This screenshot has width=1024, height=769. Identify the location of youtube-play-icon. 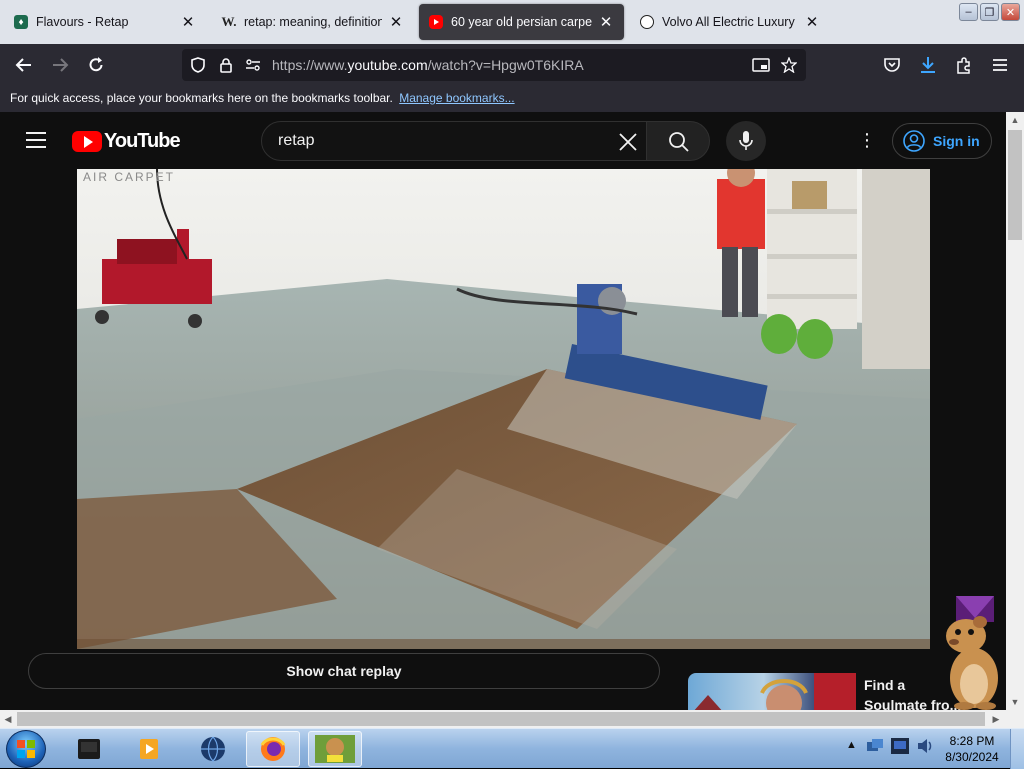
(87, 141).